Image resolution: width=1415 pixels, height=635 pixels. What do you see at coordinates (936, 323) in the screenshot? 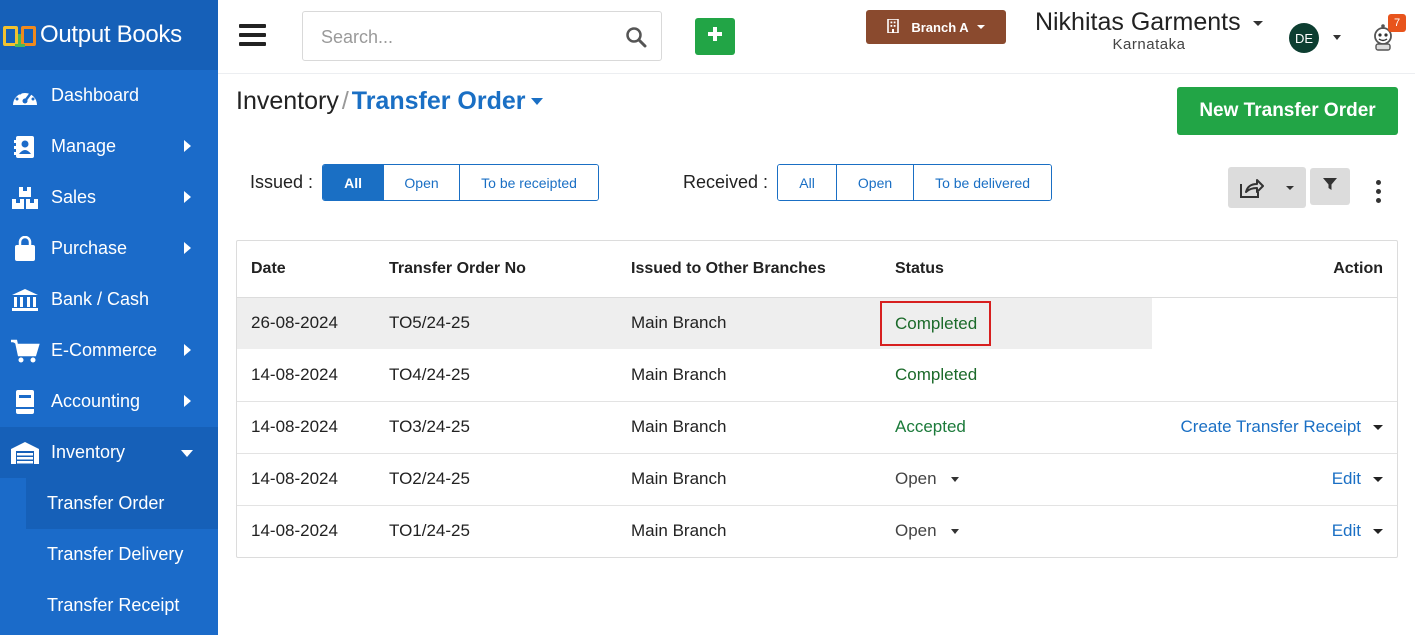
I see `status-label: Completed` at bounding box center [936, 323].